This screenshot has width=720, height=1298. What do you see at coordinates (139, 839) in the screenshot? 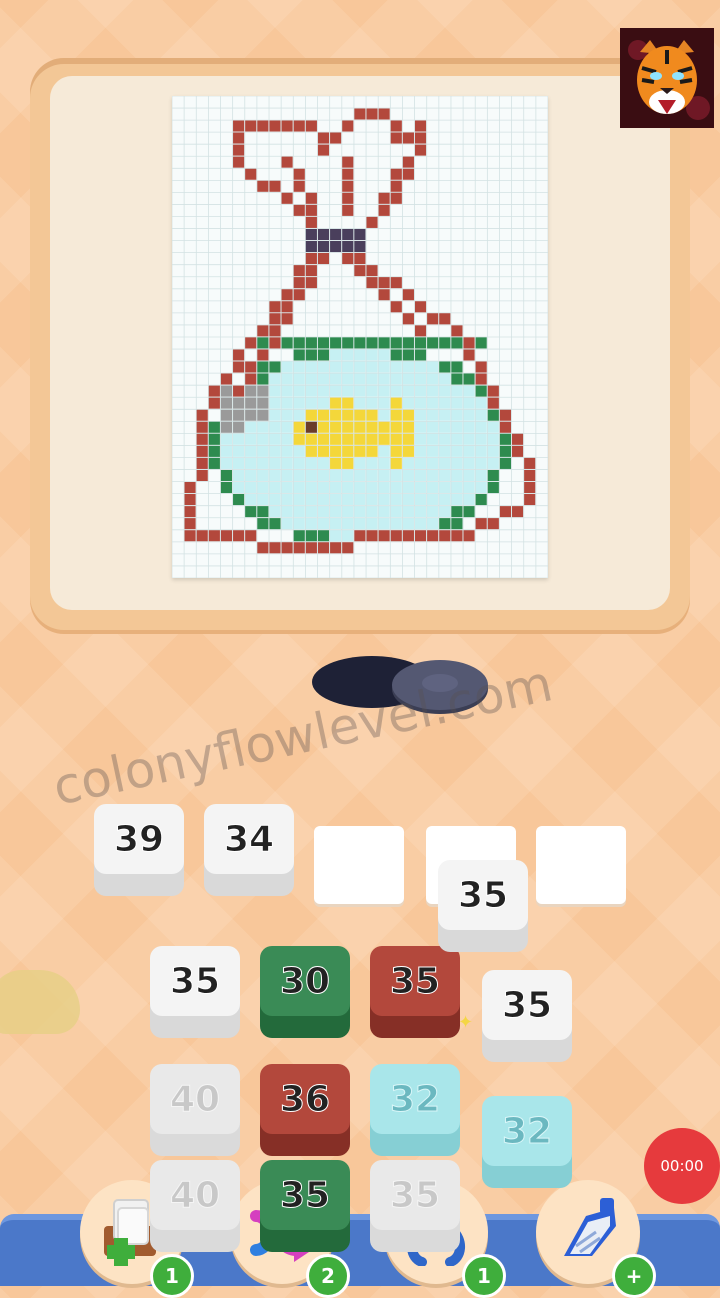
I see `tile-number: 39` at bounding box center [139, 839].